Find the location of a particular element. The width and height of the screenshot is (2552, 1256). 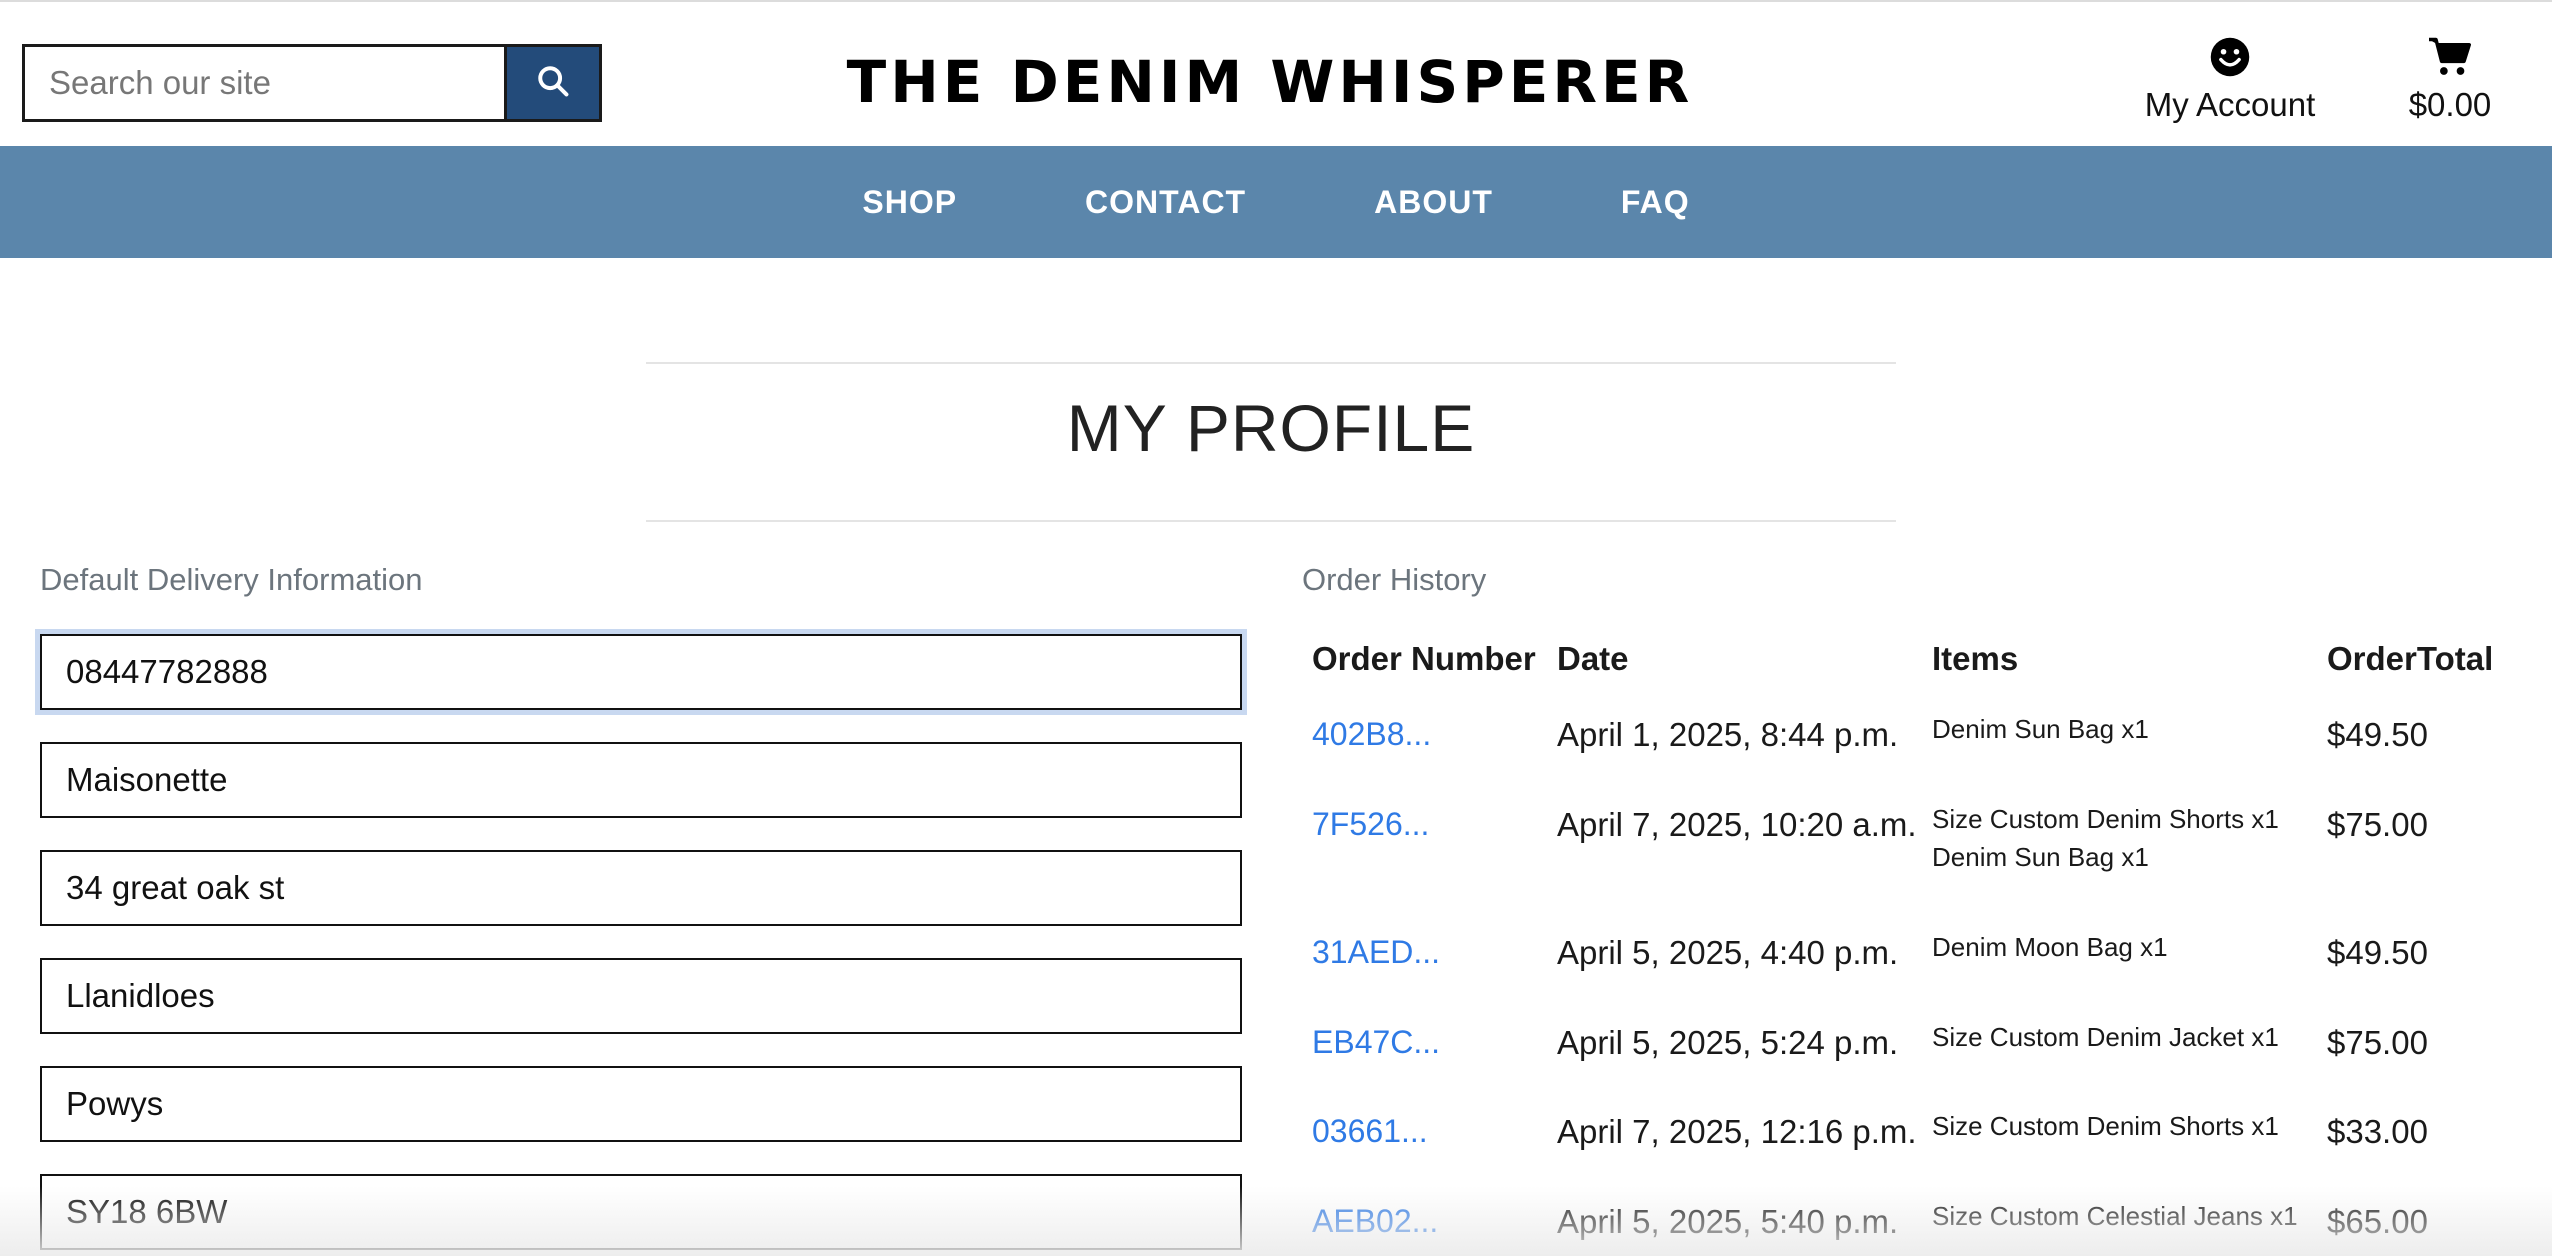

site-header: THE DENIM WHISPERER My Account $0.00 is located at coordinates (1276, 74).